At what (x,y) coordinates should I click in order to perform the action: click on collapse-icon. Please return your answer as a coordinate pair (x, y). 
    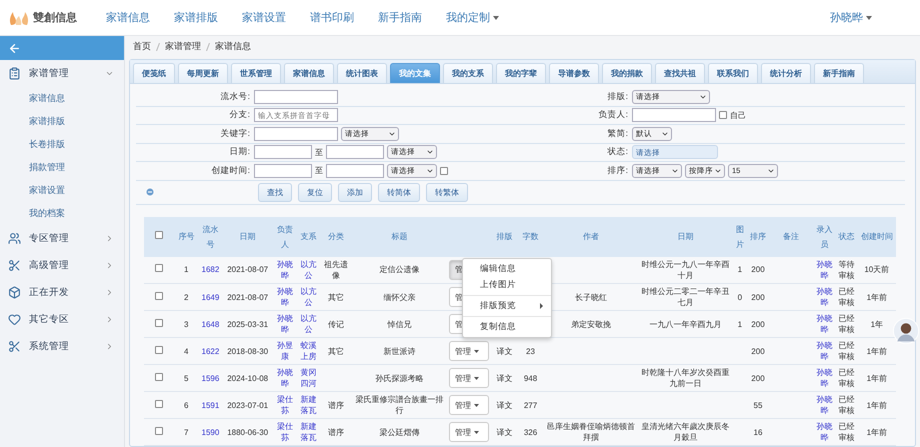
    Looking at the image, I should click on (150, 192).